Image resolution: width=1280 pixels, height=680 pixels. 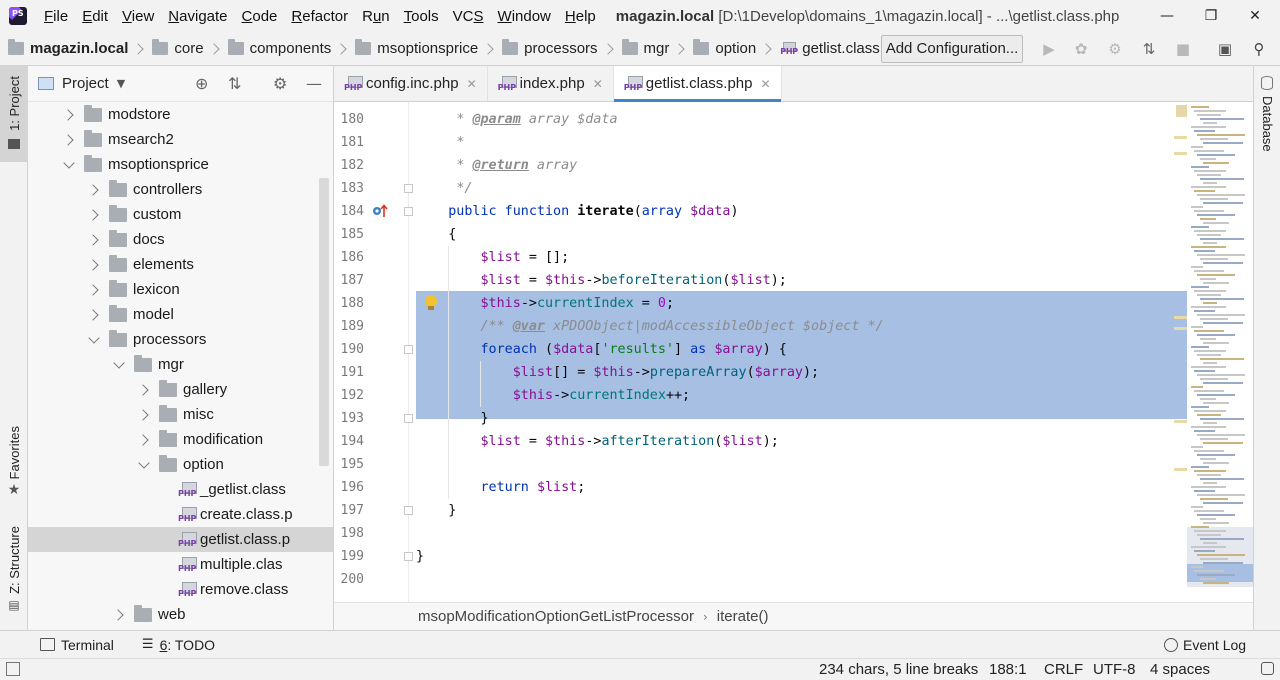 What do you see at coordinates (1114, 669) in the screenshot?
I see `file-encoding: UTF-8` at bounding box center [1114, 669].